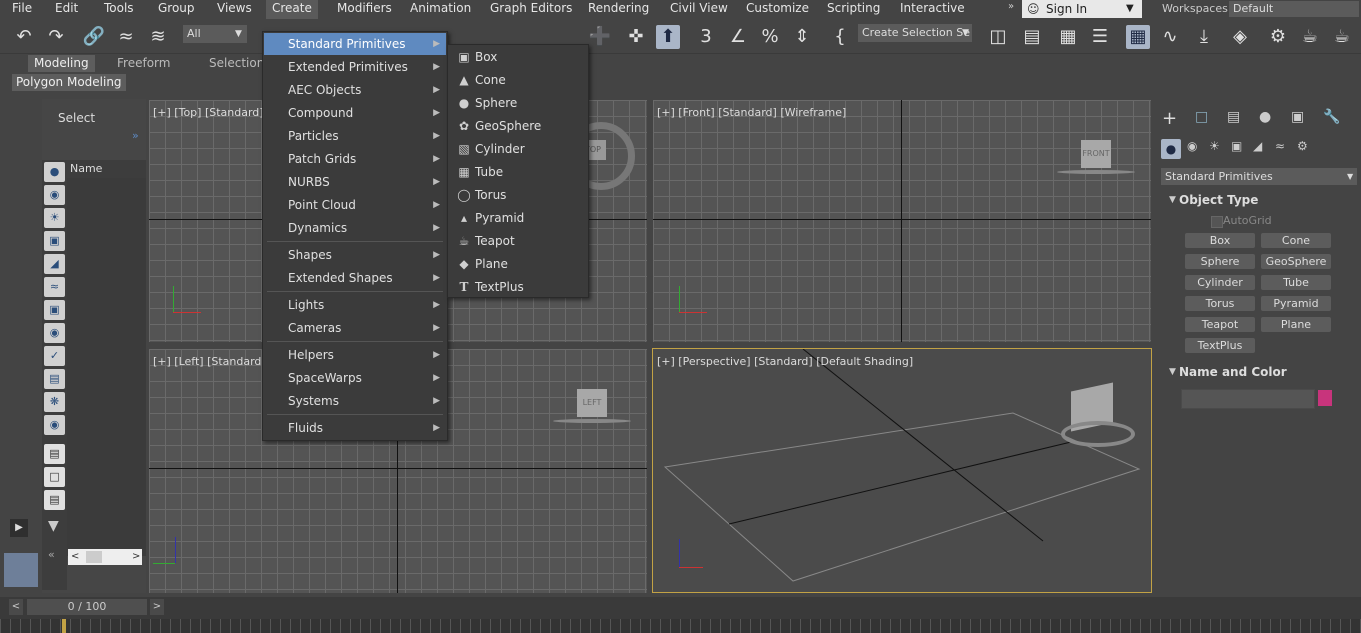 The width and height of the screenshot is (1361, 633). I want to click on menu-item-extended-shapes: Extended Shapes ▶, so click(355, 278).